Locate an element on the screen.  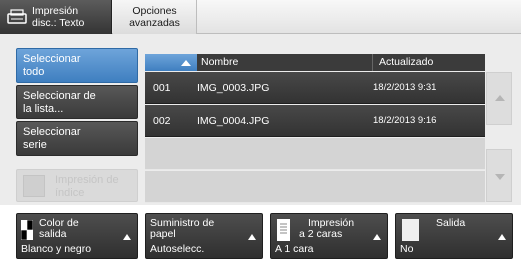
arrow-down-icon is located at coordinates (500, 177).